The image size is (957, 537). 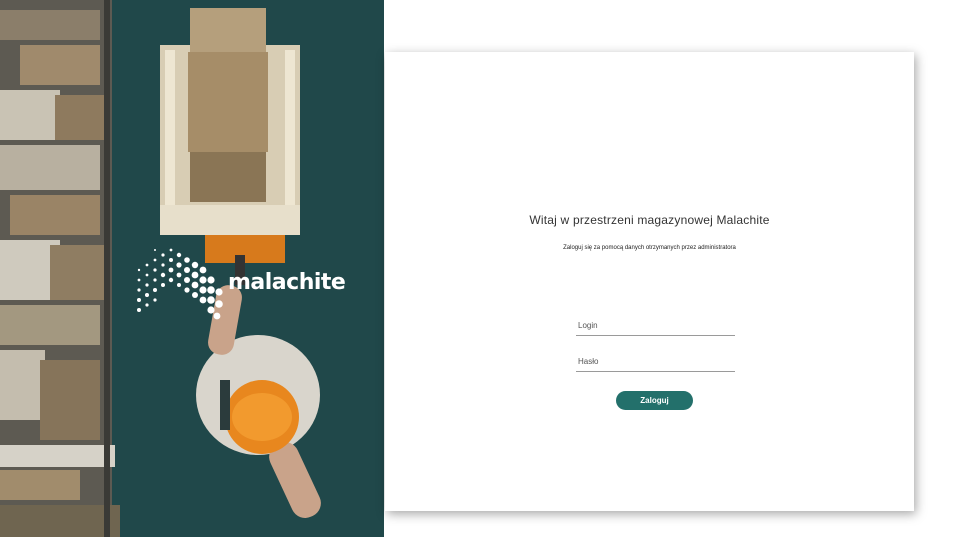 I want to click on login-button: Zaloguj, so click(x=654, y=400).